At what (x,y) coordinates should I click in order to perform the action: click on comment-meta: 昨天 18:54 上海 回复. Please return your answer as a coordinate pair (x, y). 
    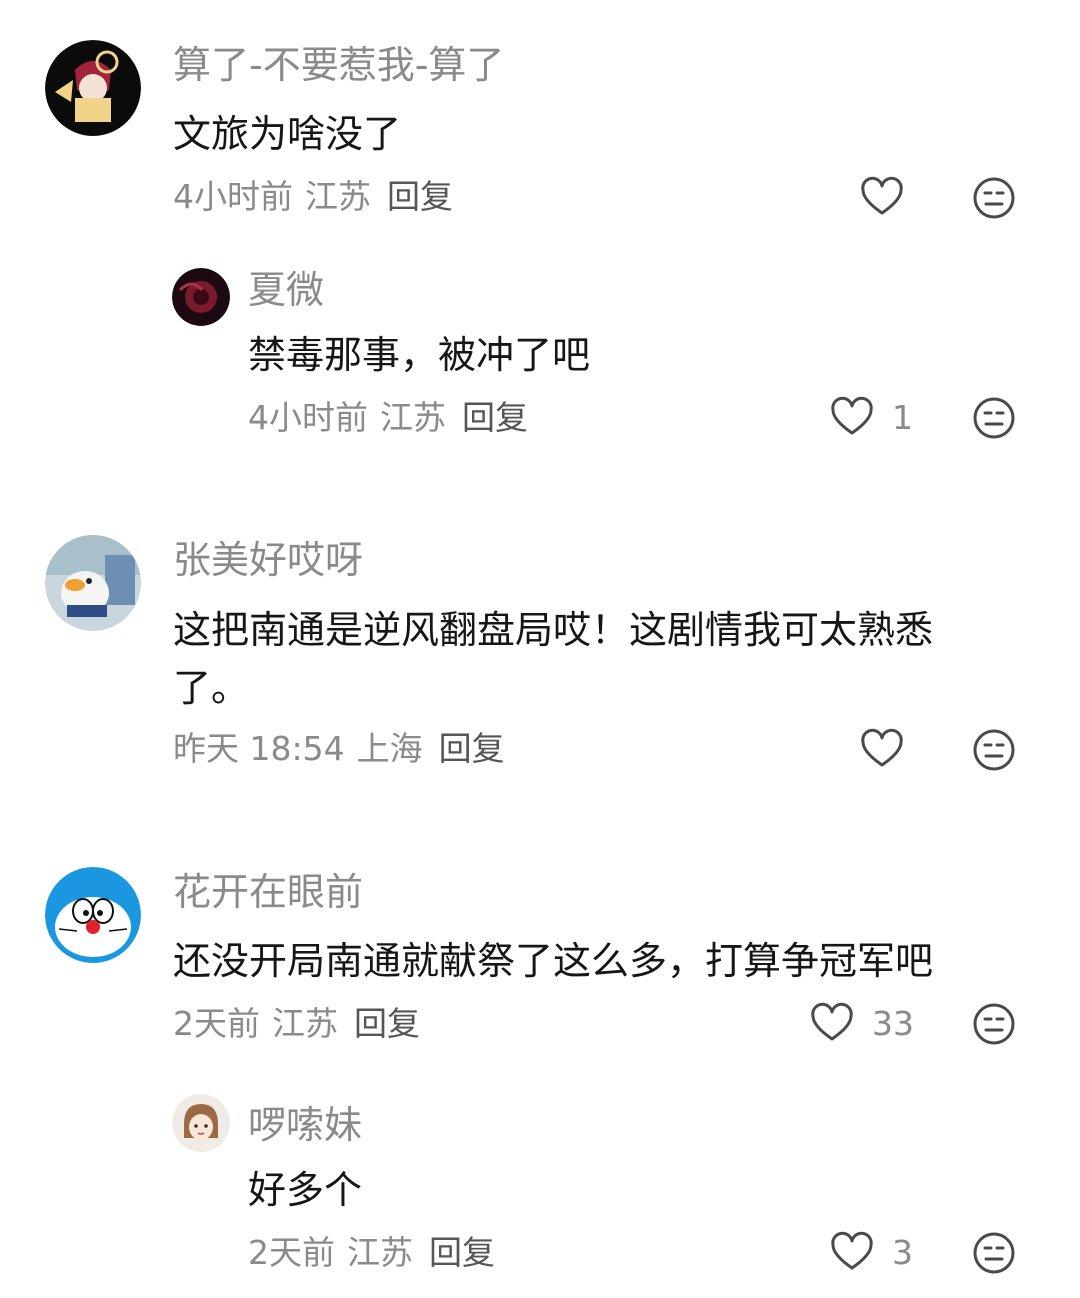
    Looking at the image, I should click on (339, 749).